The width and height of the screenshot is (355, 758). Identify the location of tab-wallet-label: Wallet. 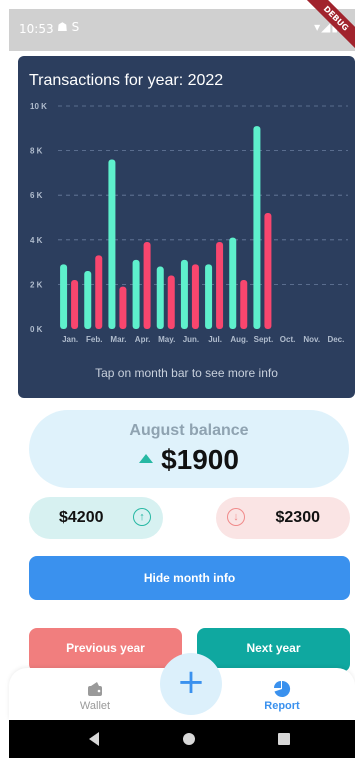
(95, 706).